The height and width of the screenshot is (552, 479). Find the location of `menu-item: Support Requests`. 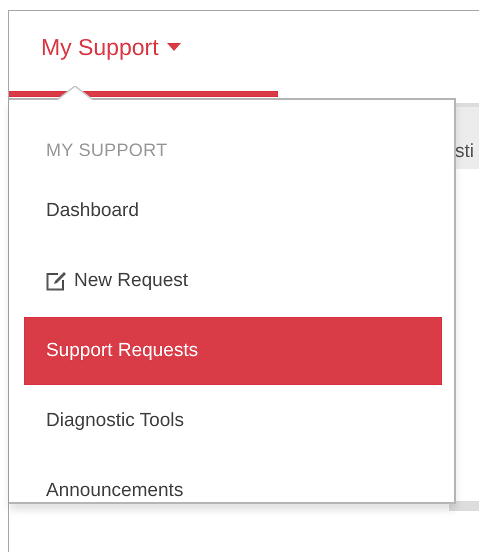

menu-item: Support Requests is located at coordinates (233, 351).